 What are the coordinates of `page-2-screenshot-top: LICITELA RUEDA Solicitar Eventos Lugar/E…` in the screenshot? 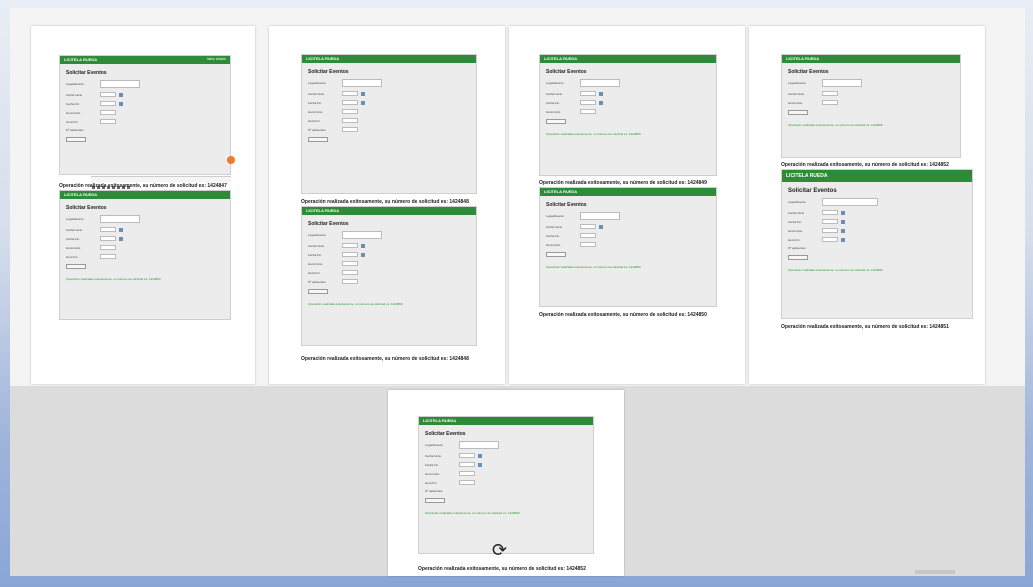 It's located at (389, 124).